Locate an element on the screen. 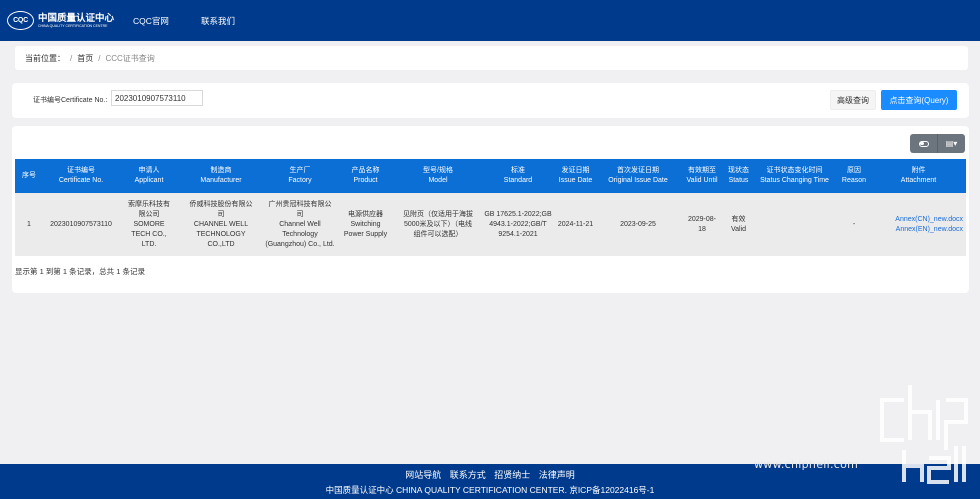 This screenshot has width=980, height=499. column-header-cn: 申请人 is located at coordinates (149, 170).